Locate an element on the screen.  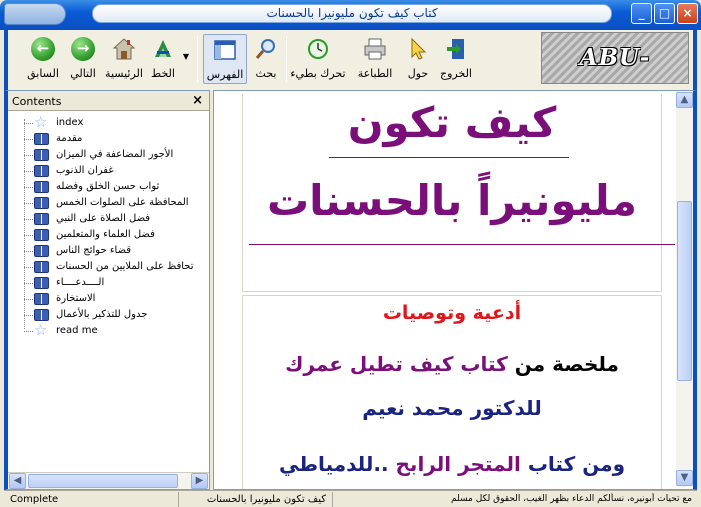
title-bar: كتاب كيف تكون مليونيرا بالحسنات _ □ × is located at coordinates (350, 15).